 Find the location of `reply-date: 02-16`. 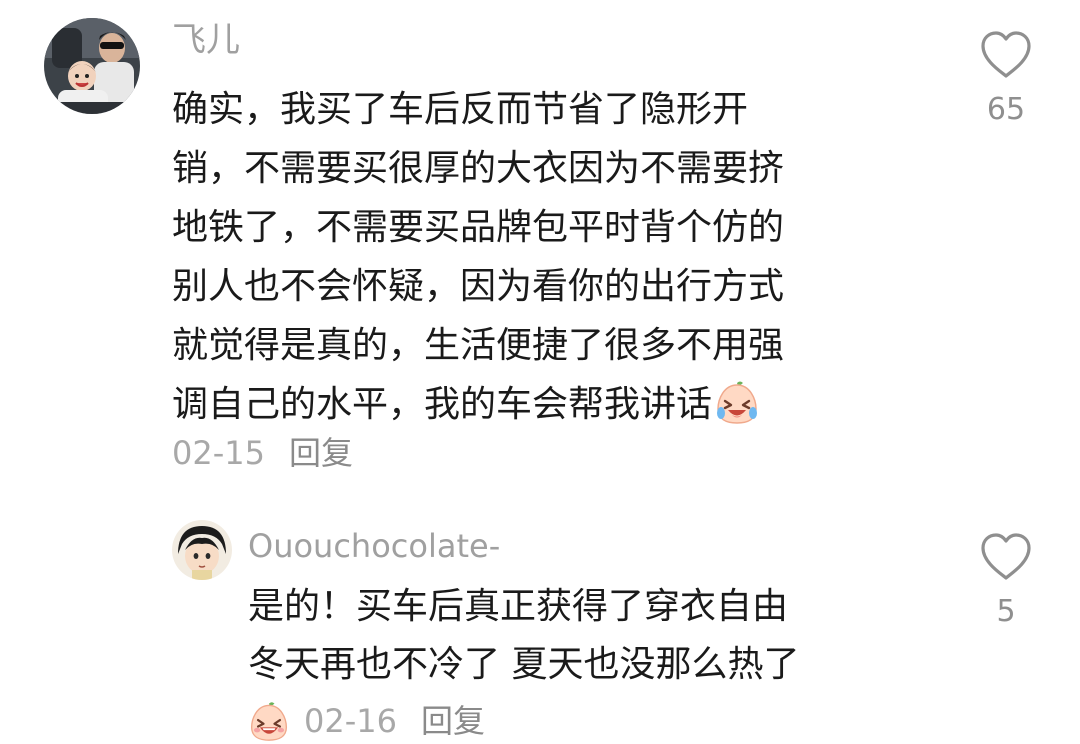

reply-date: 02-16 is located at coordinates (350, 721).